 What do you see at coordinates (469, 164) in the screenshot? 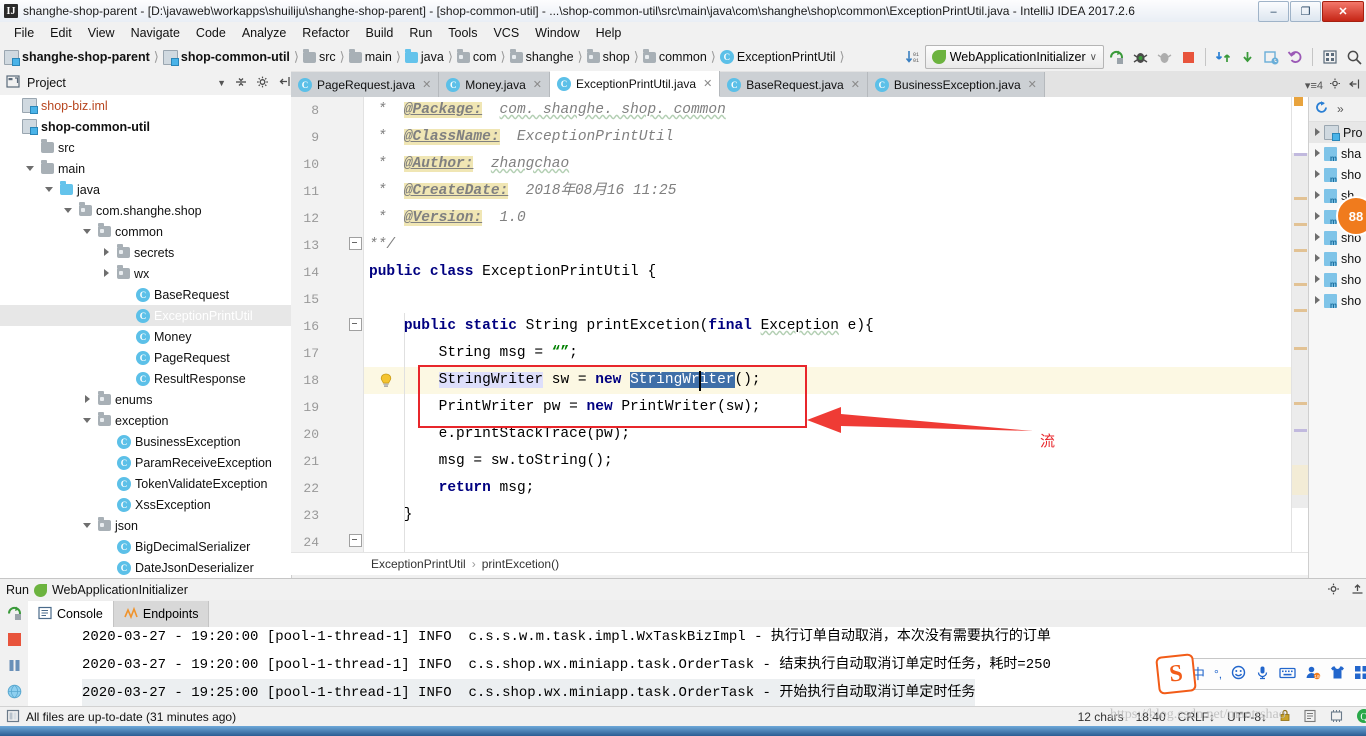
I see `code-line: * @Author: zhangchao` at bounding box center [469, 164].